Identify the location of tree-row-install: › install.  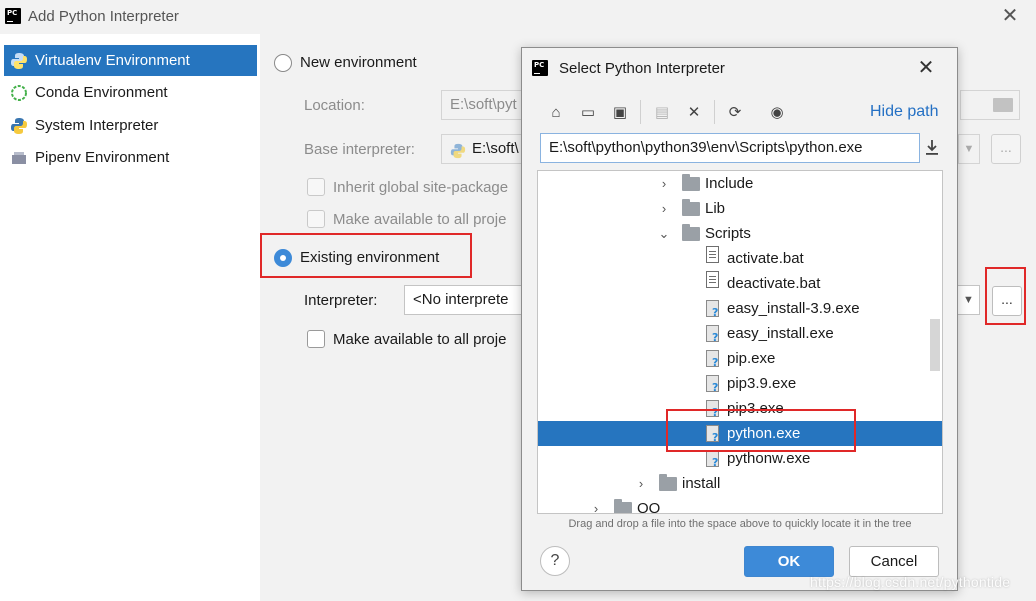
(733, 483).